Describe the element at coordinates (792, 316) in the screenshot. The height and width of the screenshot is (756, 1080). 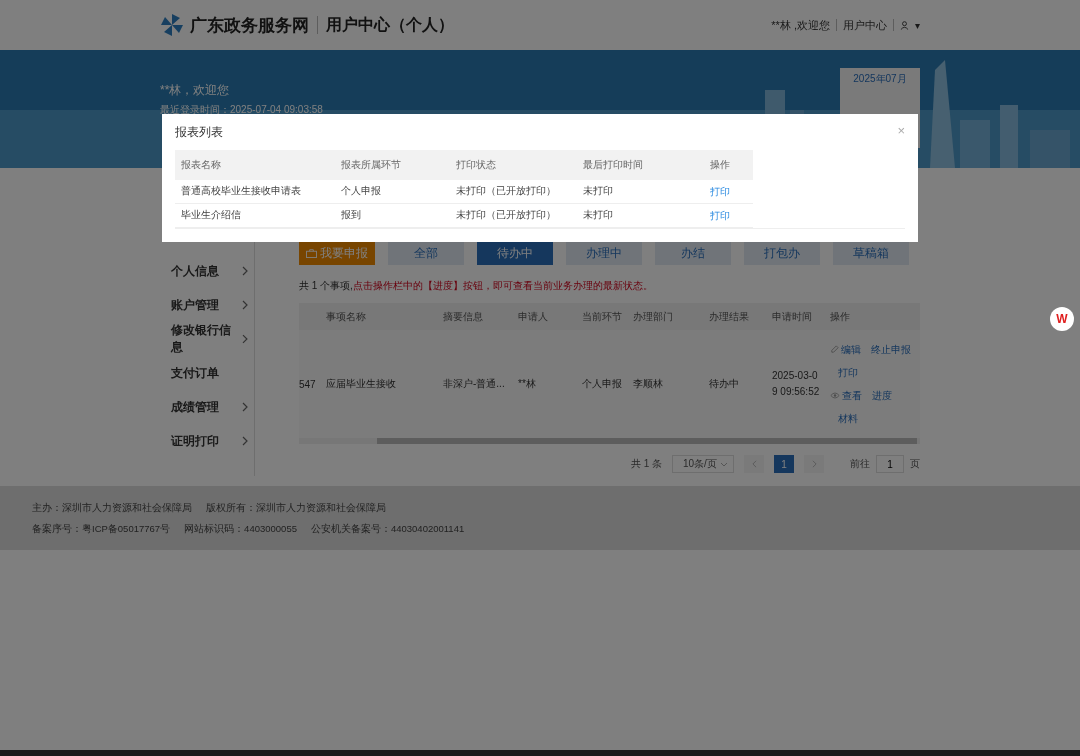
I see `column-header: 申请时间` at that location.